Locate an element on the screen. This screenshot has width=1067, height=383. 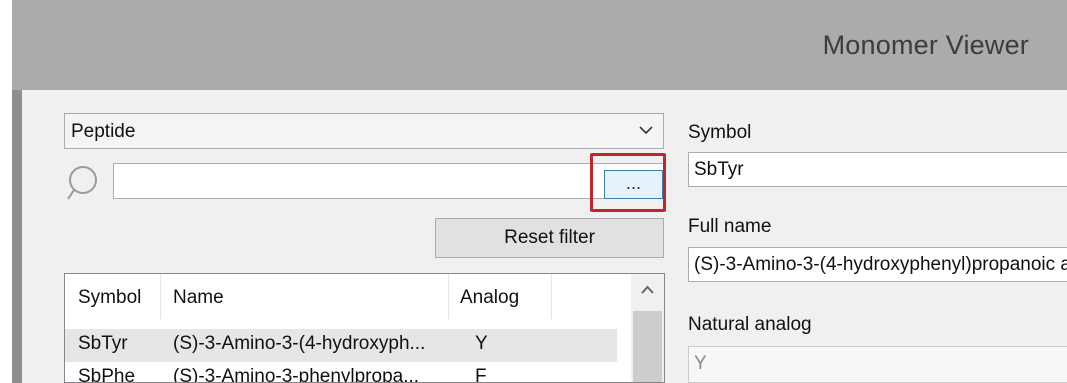
list-header: Symbol Name Analog is located at coordinates (350, 296).